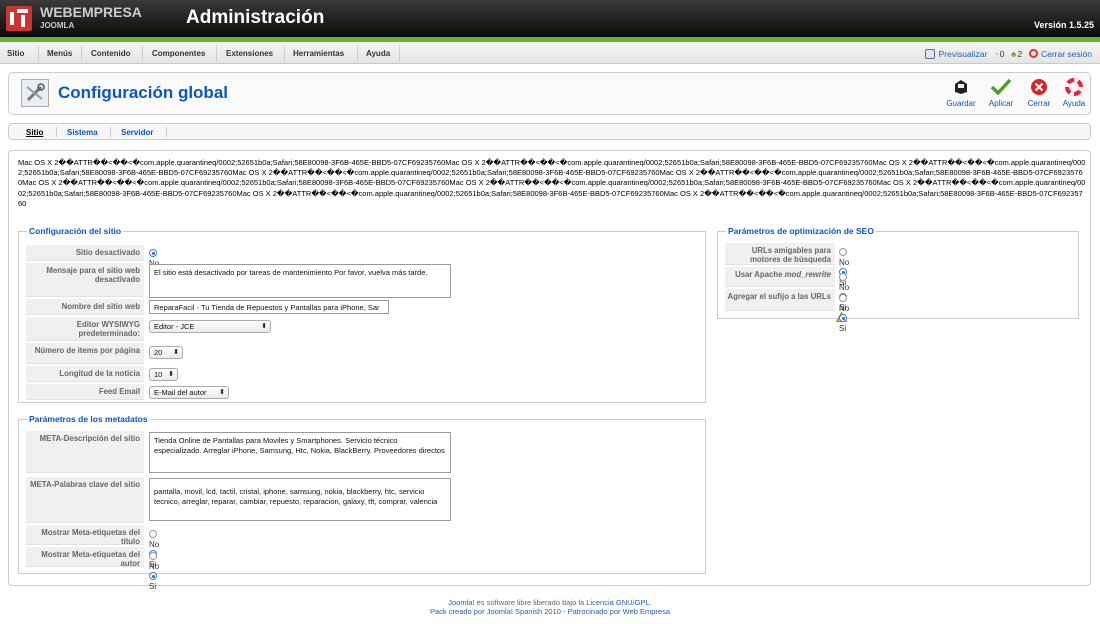 The width and height of the screenshot is (1100, 624). I want to click on feed-len-label: Longitud de la noticia, so click(85, 374).